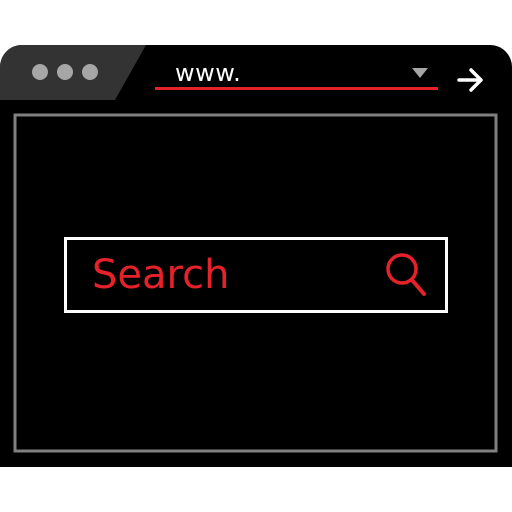 This screenshot has height=512, width=512. What do you see at coordinates (296, 88) in the screenshot?
I see `address-underline` at bounding box center [296, 88].